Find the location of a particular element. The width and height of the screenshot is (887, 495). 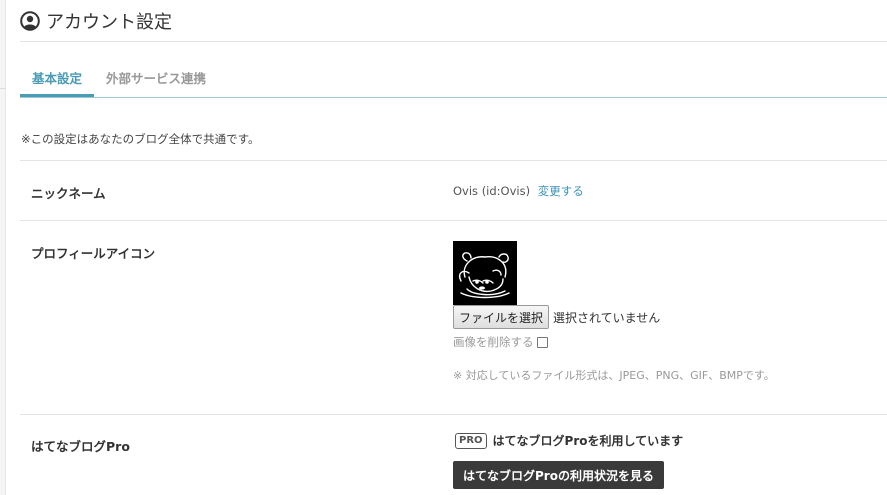

hatena-pro-label: はてなブログPro is located at coordinates (80, 446).